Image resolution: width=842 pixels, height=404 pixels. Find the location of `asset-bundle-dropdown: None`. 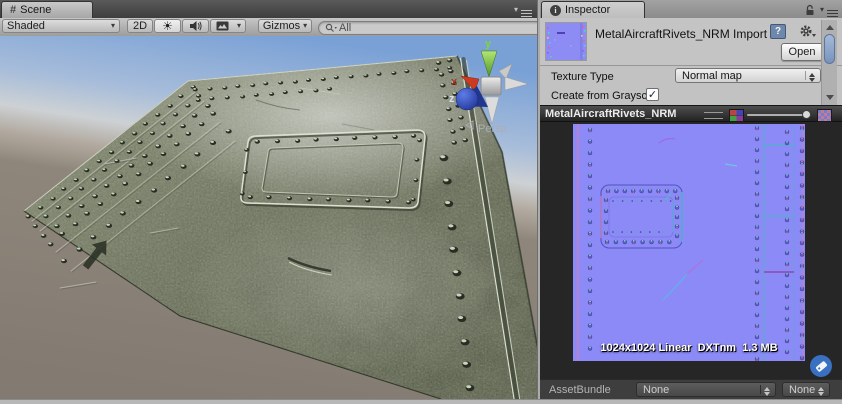

asset-bundle-dropdown: None is located at coordinates (706, 389).